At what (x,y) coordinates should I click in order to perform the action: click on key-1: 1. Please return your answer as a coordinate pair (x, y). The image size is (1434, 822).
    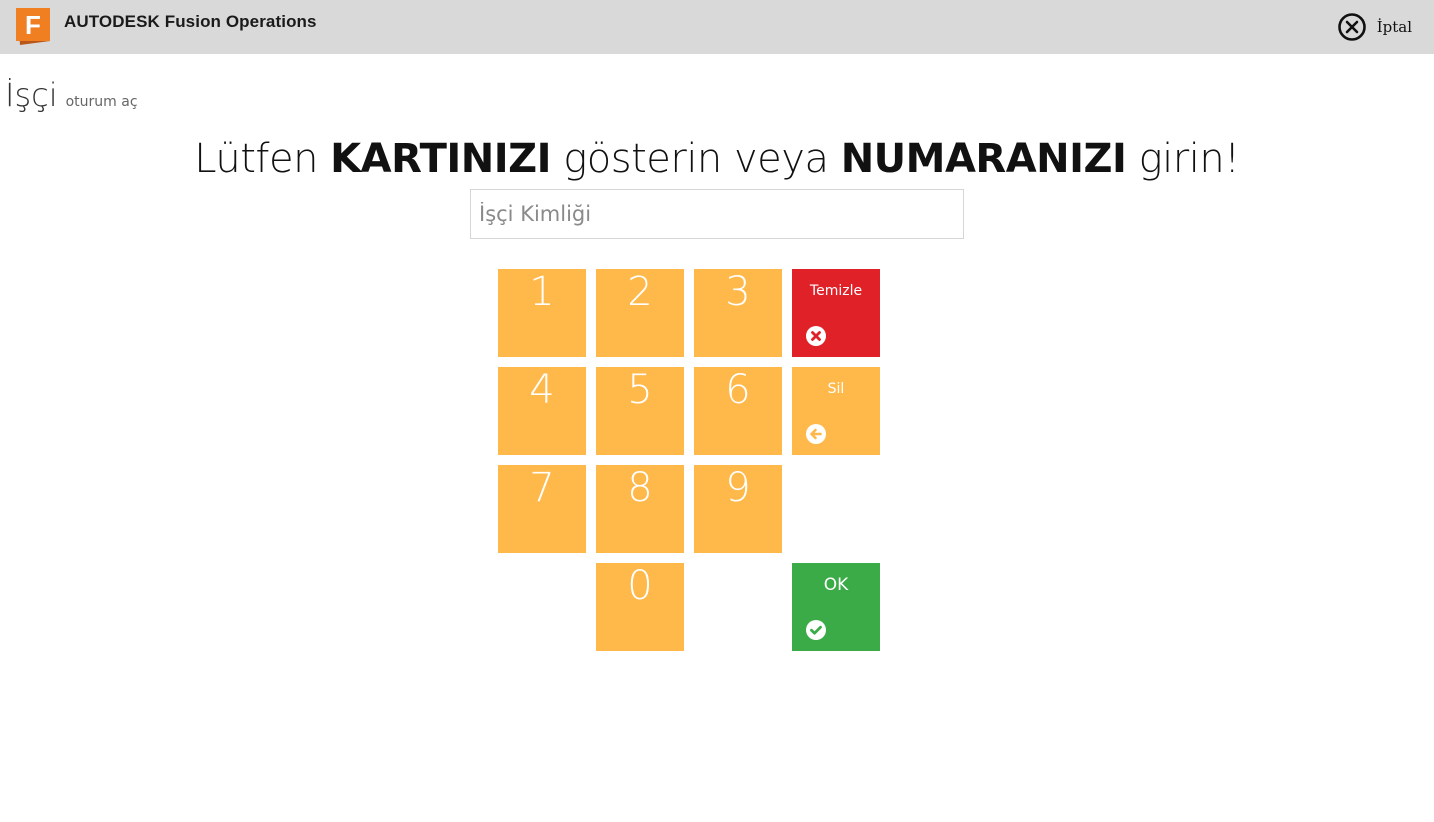
    Looking at the image, I should click on (542, 313).